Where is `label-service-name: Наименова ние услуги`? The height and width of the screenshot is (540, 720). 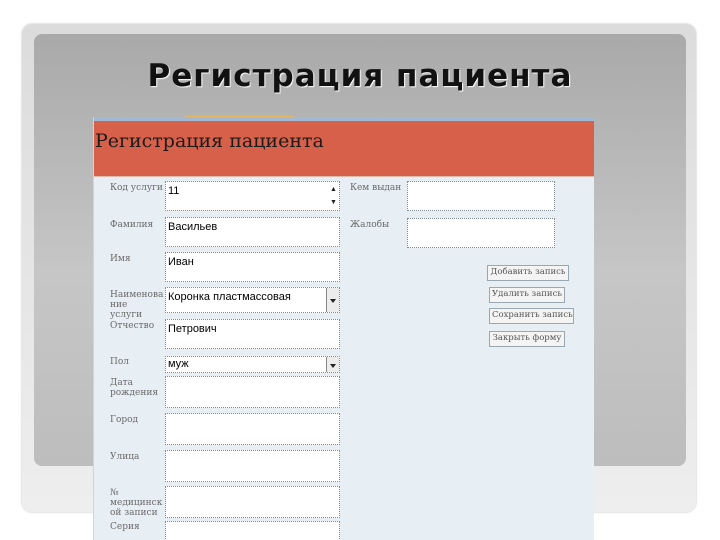 label-service-name: Наименова ние услуги is located at coordinates (137, 305).